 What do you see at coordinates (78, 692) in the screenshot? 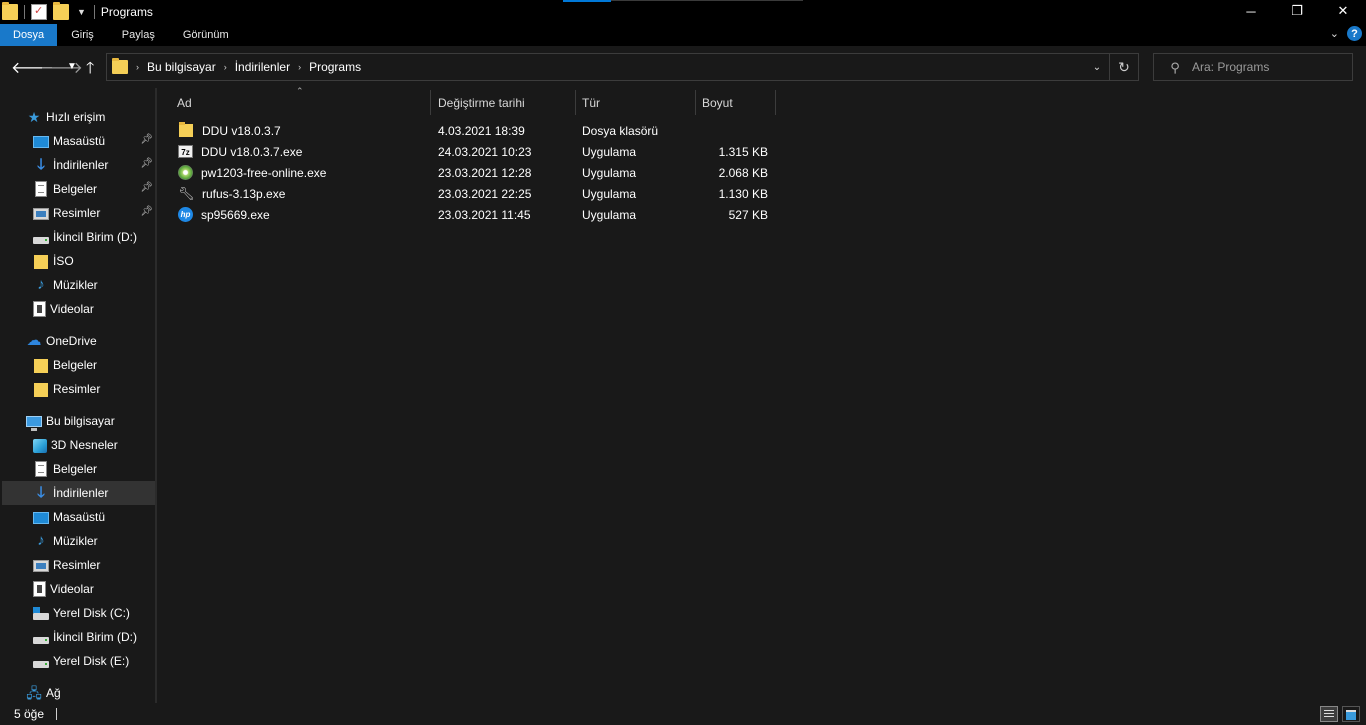
I see `sidebar-item-network: 🖧 Ağ` at bounding box center [78, 692].